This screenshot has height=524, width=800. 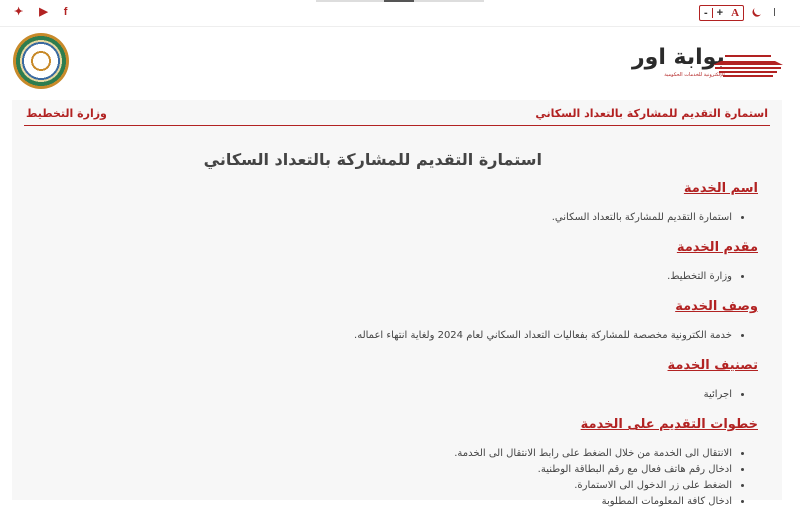 What do you see at coordinates (678, 57) in the screenshot?
I see `logo-main: بوابة اور` at bounding box center [678, 57].